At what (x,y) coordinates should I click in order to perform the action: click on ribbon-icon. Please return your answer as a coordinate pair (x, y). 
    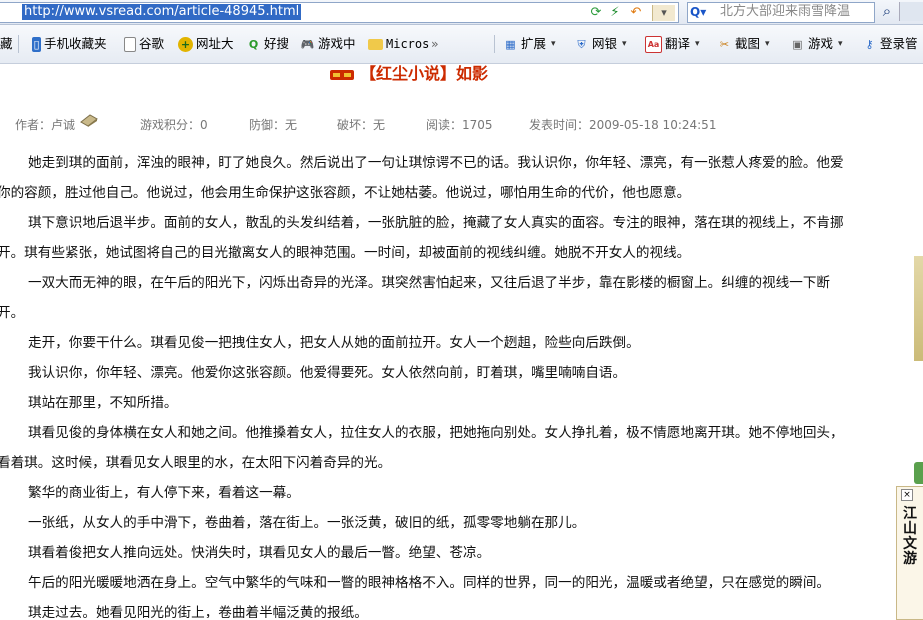
    Looking at the image, I should click on (342, 75).